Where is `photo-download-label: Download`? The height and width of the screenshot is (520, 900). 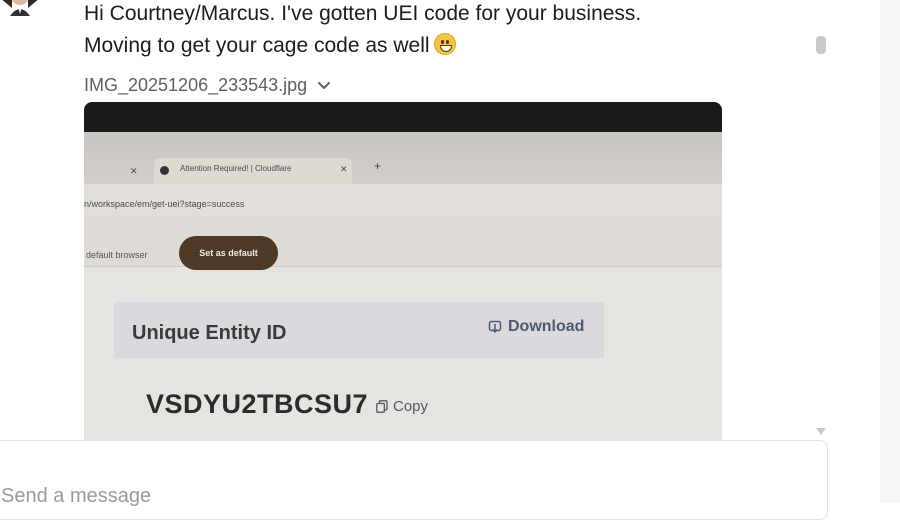 photo-download-label: Download is located at coordinates (546, 326).